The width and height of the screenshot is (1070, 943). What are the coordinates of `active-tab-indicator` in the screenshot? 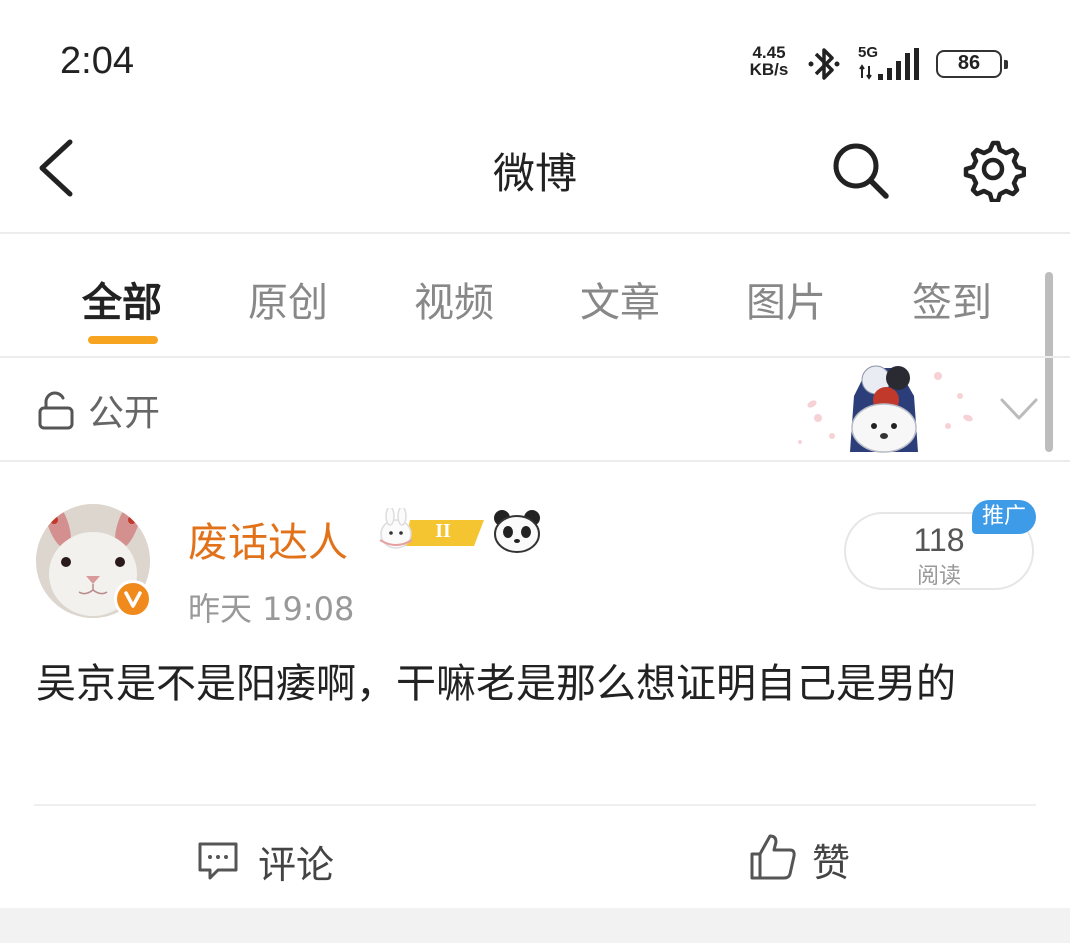 It's located at (123, 340).